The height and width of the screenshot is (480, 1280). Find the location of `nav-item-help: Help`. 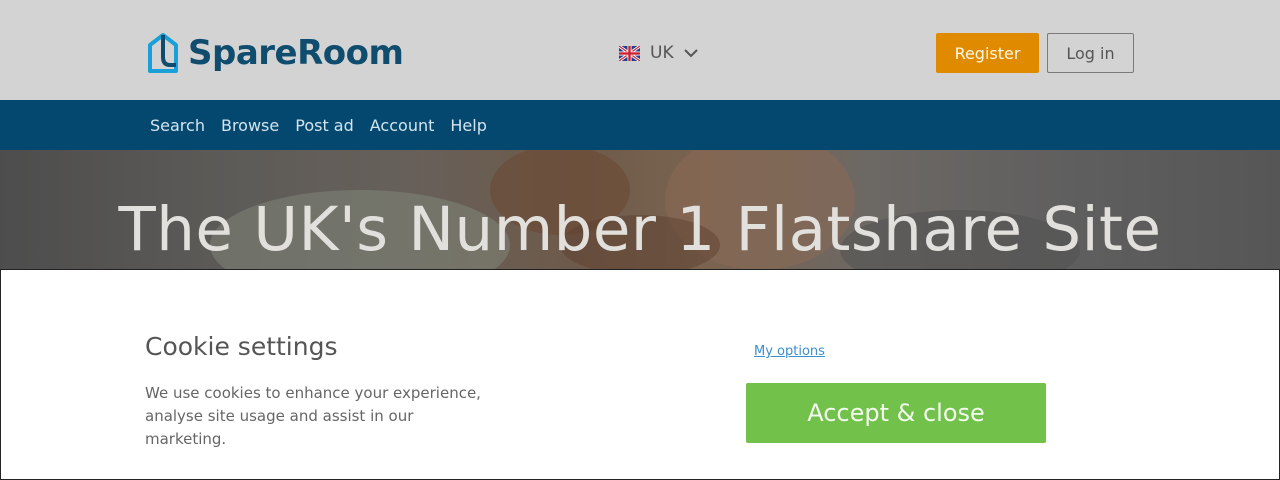

nav-item-help: Help is located at coordinates (468, 125).